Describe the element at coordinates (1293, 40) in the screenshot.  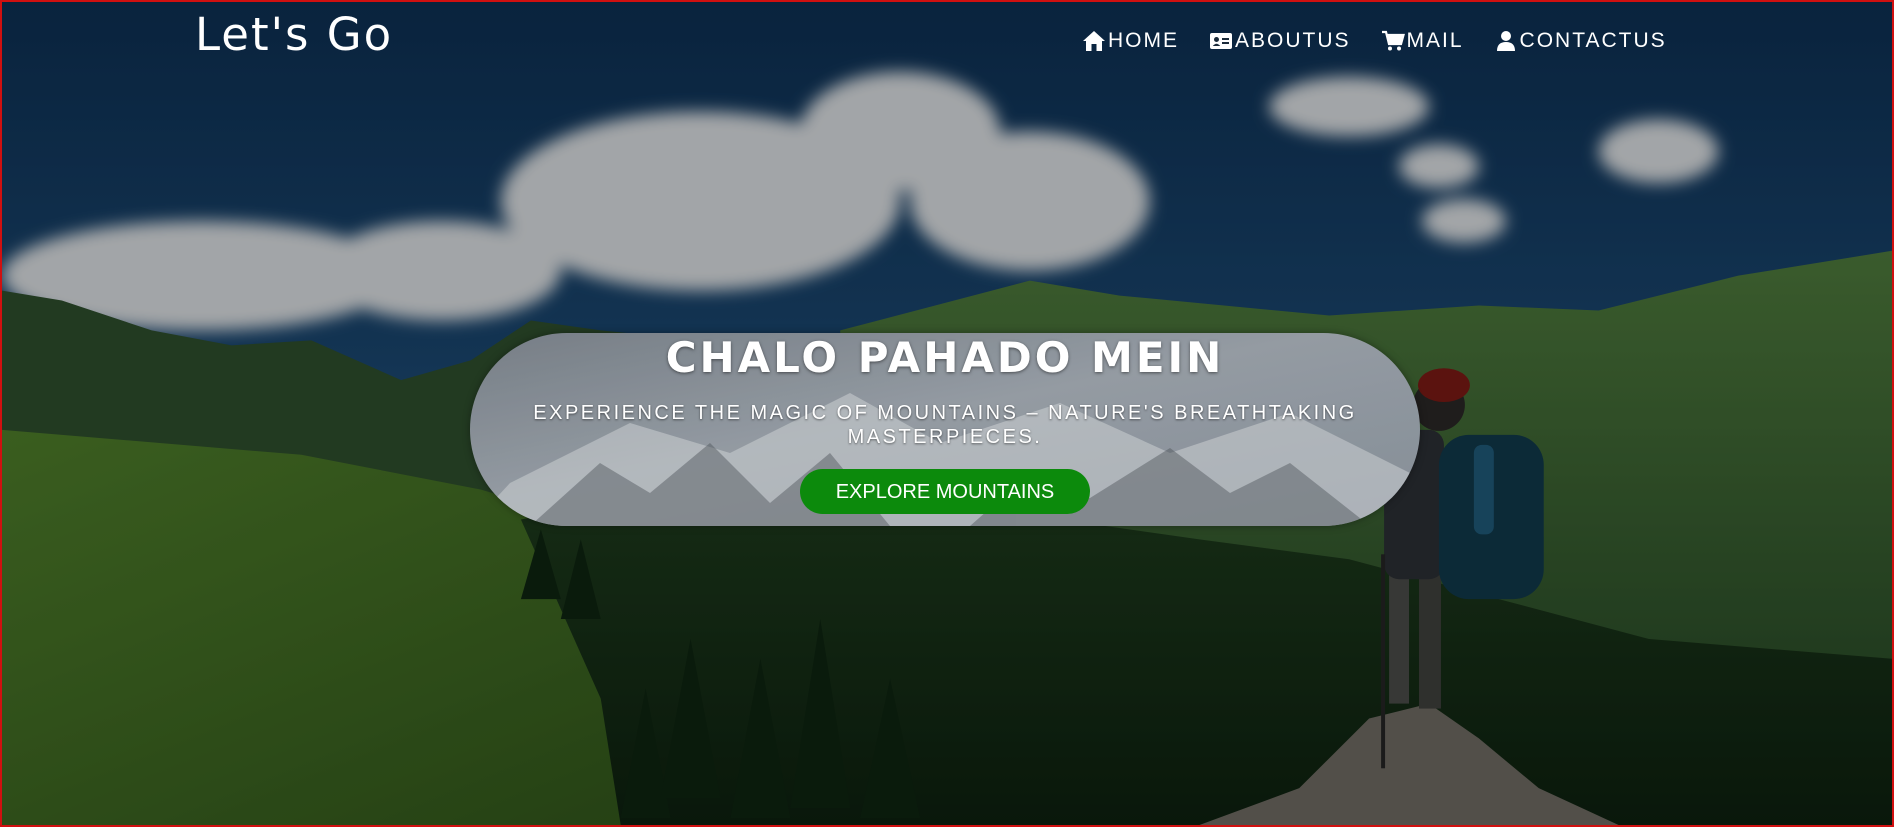
I see `nav-aboutus-label: ABOUTUS` at that location.